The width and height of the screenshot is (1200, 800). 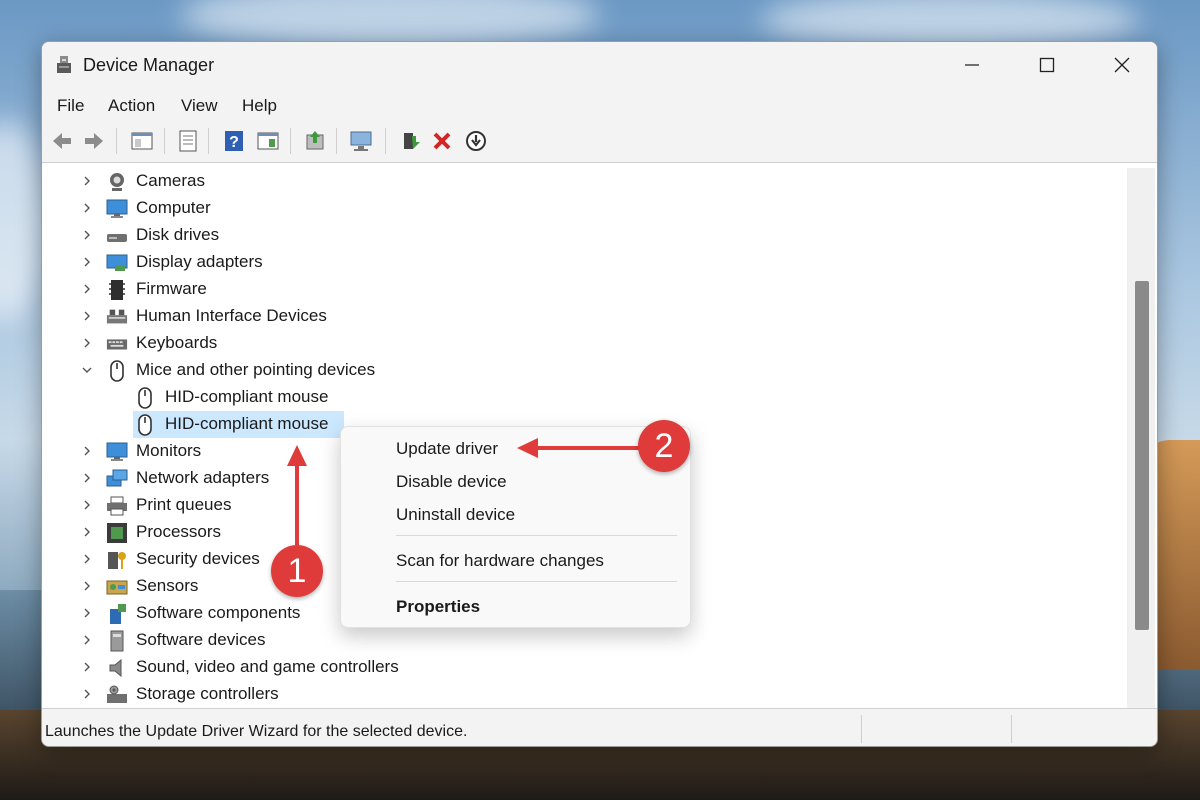 What do you see at coordinates (118, 614) in the screenshot?
I see `software-component-icon` at bounding box center [118, 614].